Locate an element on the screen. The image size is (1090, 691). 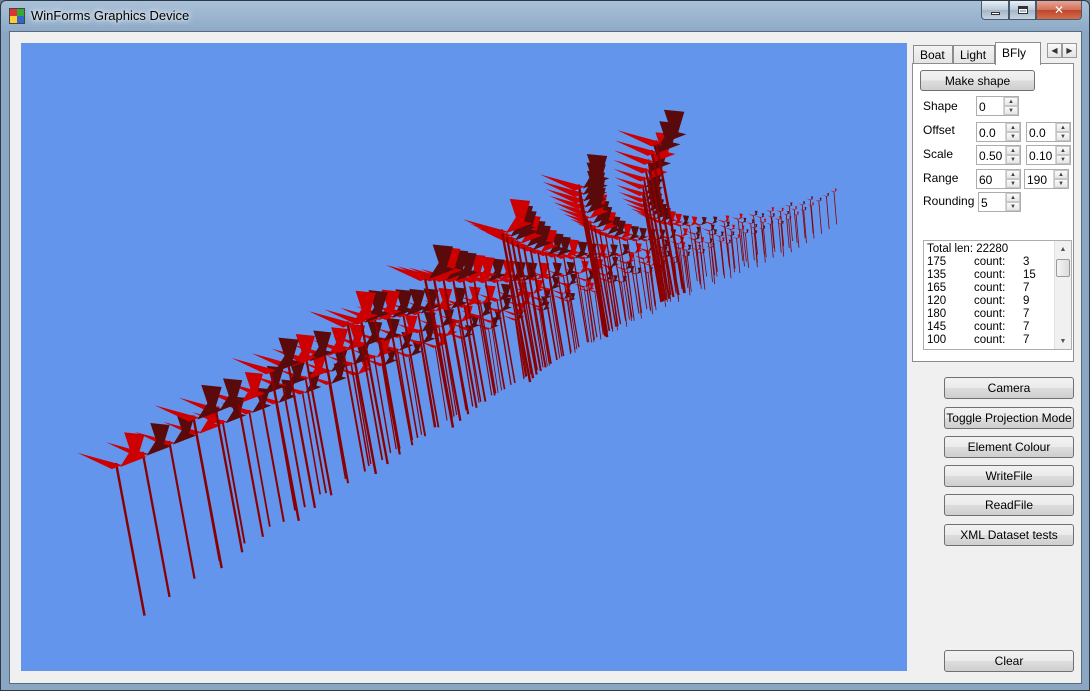
range-max-stepper: 190 ▲ ▼ is located at coordinates (1046, 179).